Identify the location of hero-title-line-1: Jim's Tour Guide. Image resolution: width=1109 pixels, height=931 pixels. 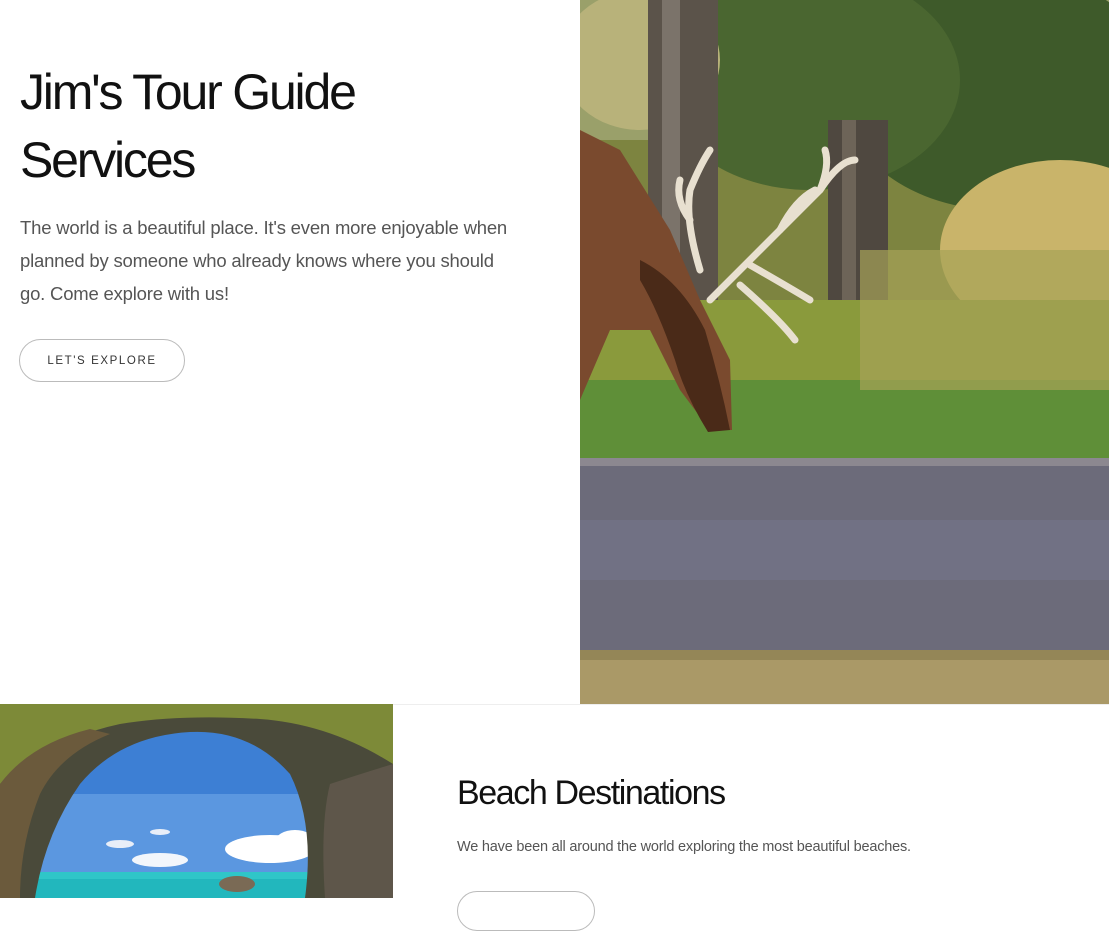
(188, 92).